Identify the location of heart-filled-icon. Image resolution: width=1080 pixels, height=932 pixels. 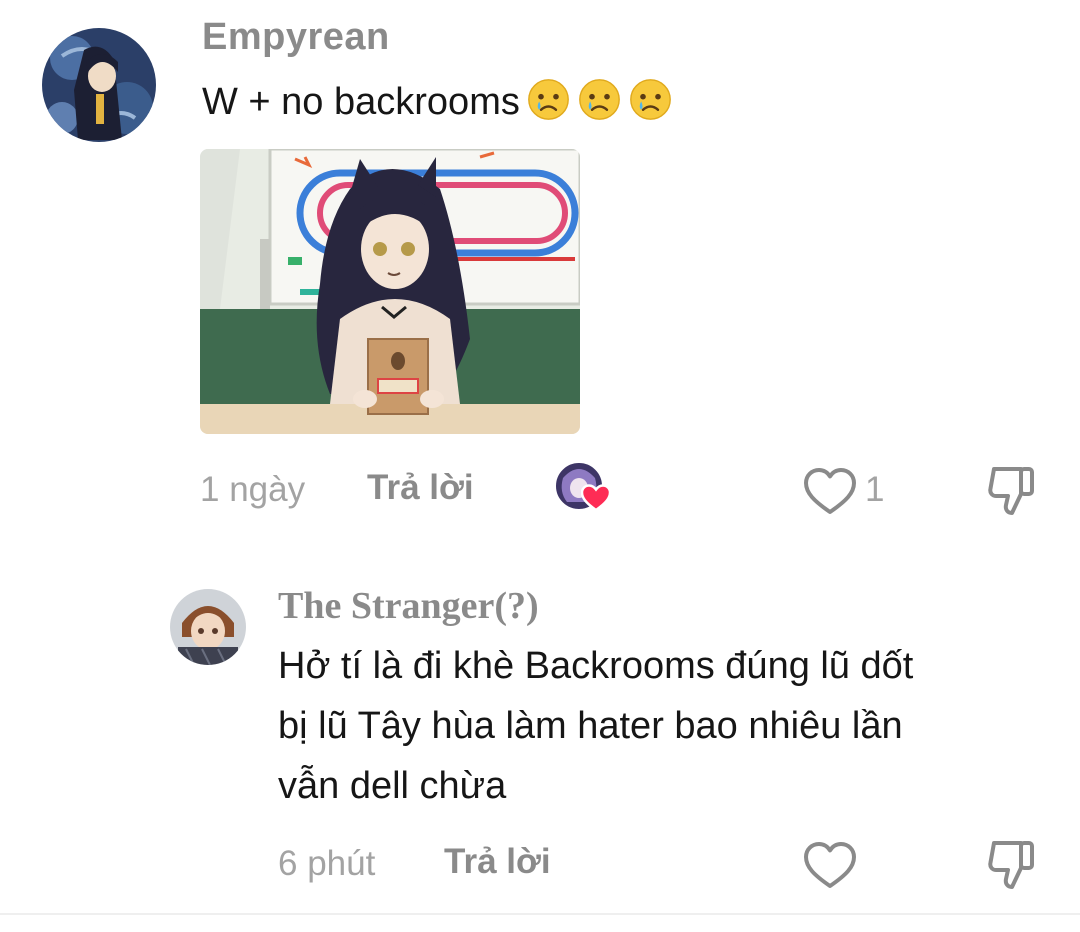
(596, 498).